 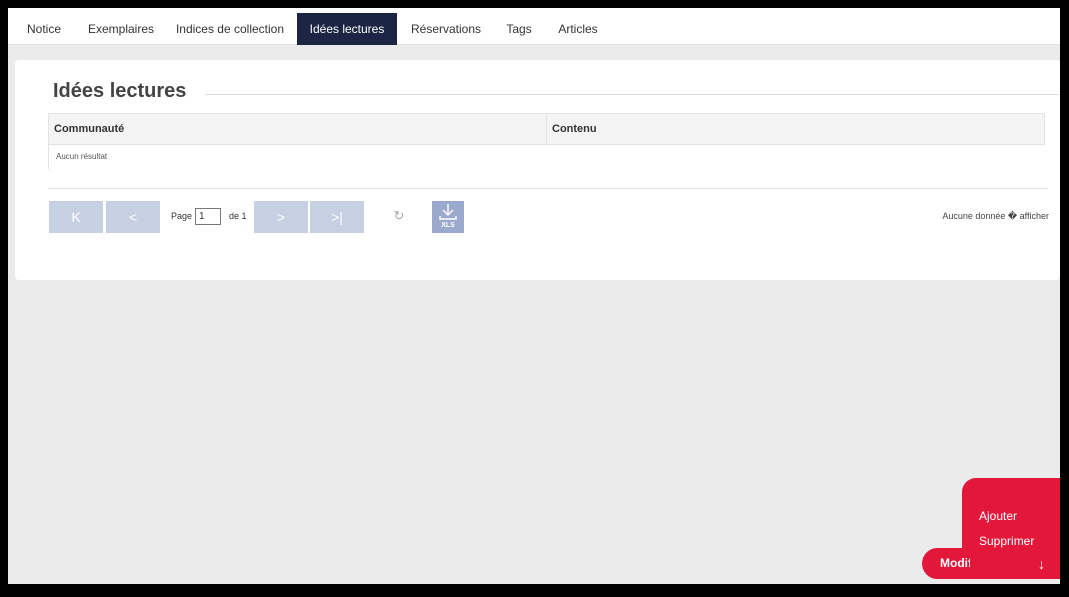 What do you see at coordinates (578, 29) in the screenshot?
I see `tab-articles: Articles` at bounding box center [578, 29].